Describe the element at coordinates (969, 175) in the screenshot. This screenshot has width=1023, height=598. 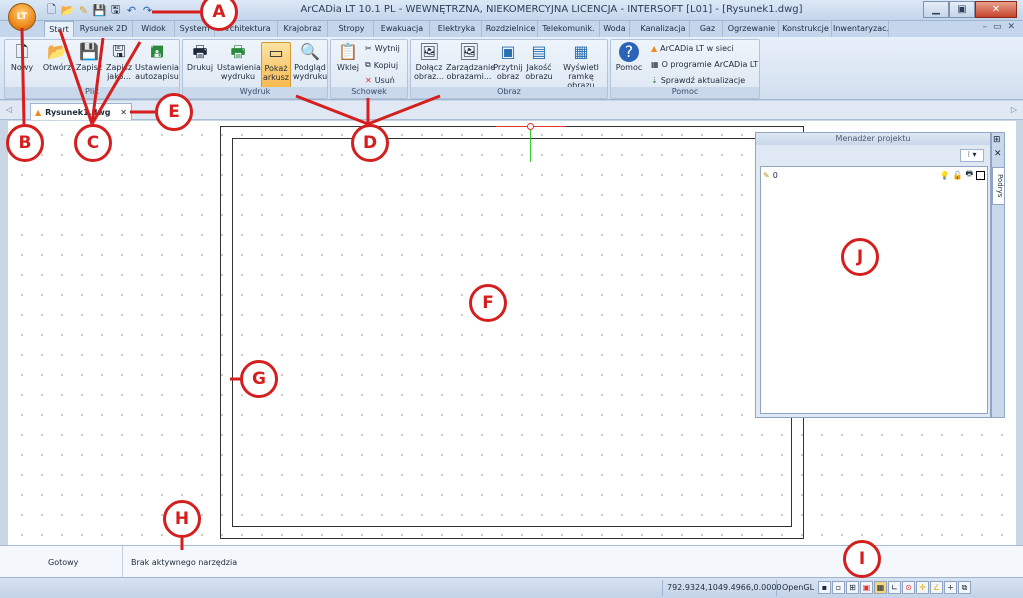
I see `printer-icon: 🖶` at that location.